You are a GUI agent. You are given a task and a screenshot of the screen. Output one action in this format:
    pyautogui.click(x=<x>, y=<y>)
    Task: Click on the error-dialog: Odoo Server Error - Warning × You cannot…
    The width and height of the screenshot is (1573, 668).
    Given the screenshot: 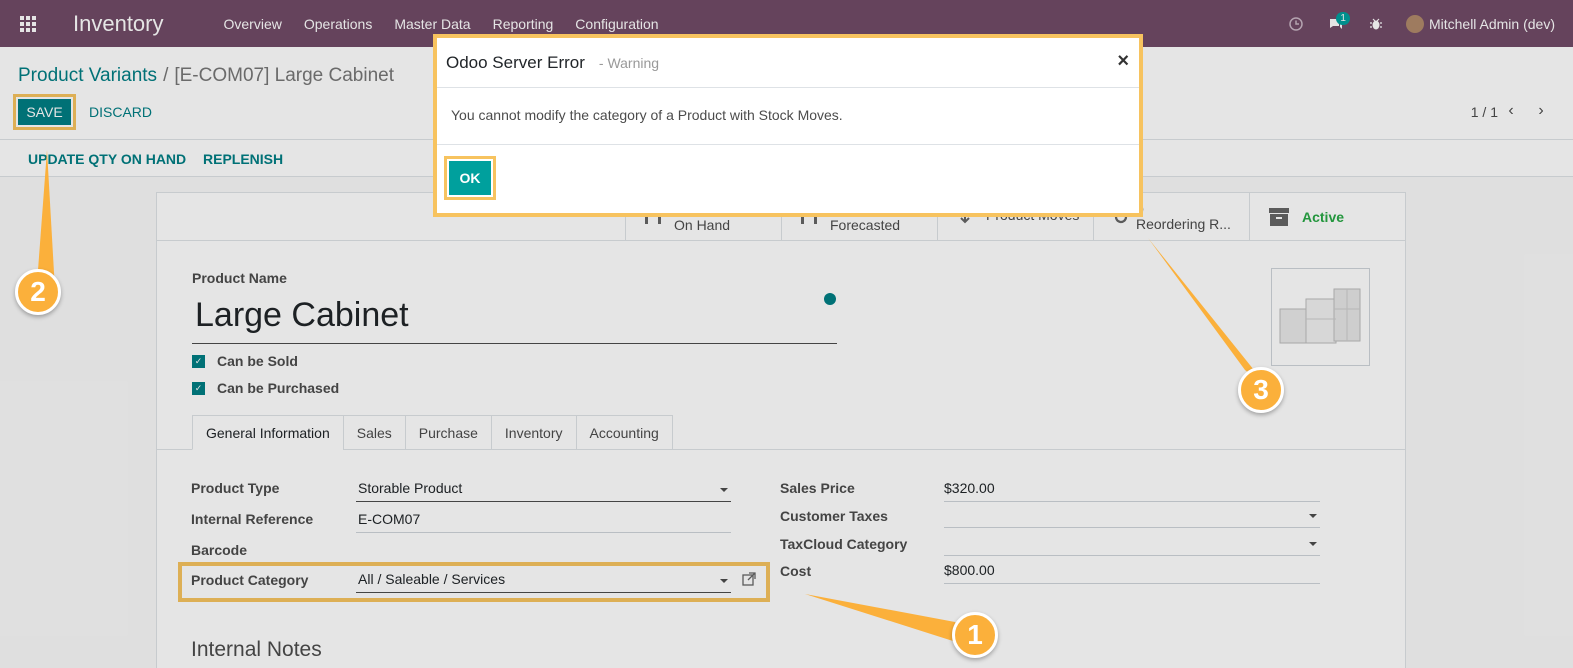 What is the action you would take?
    pyautogui.click(x=788, y=125)
    